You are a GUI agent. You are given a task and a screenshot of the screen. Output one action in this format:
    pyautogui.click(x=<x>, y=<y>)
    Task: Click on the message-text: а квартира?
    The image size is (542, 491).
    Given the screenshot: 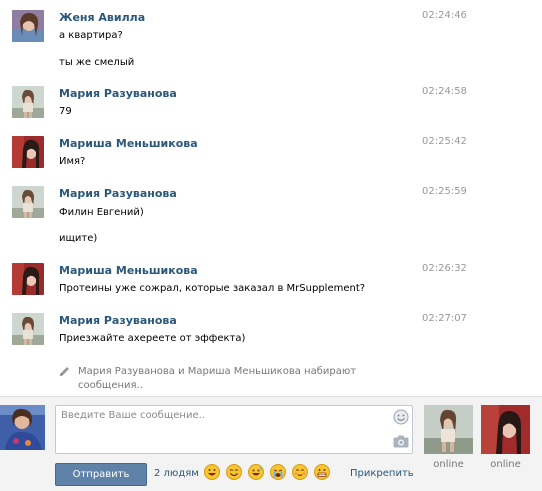 What is the action you would take?
    pyautogui.click(x=91, y=35)
    